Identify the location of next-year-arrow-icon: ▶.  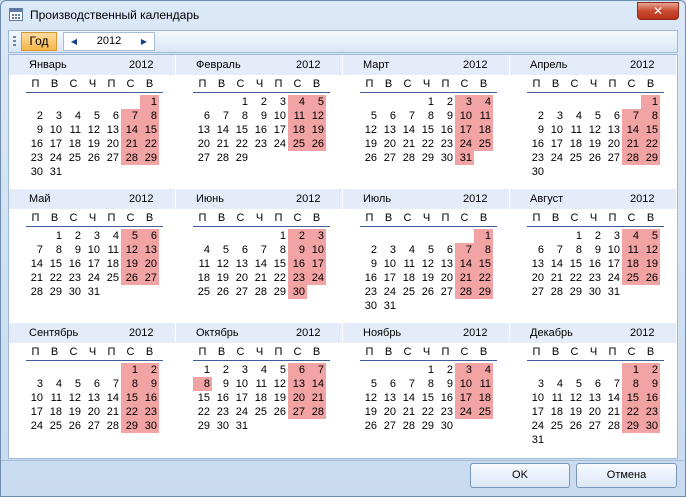
(144, 41).